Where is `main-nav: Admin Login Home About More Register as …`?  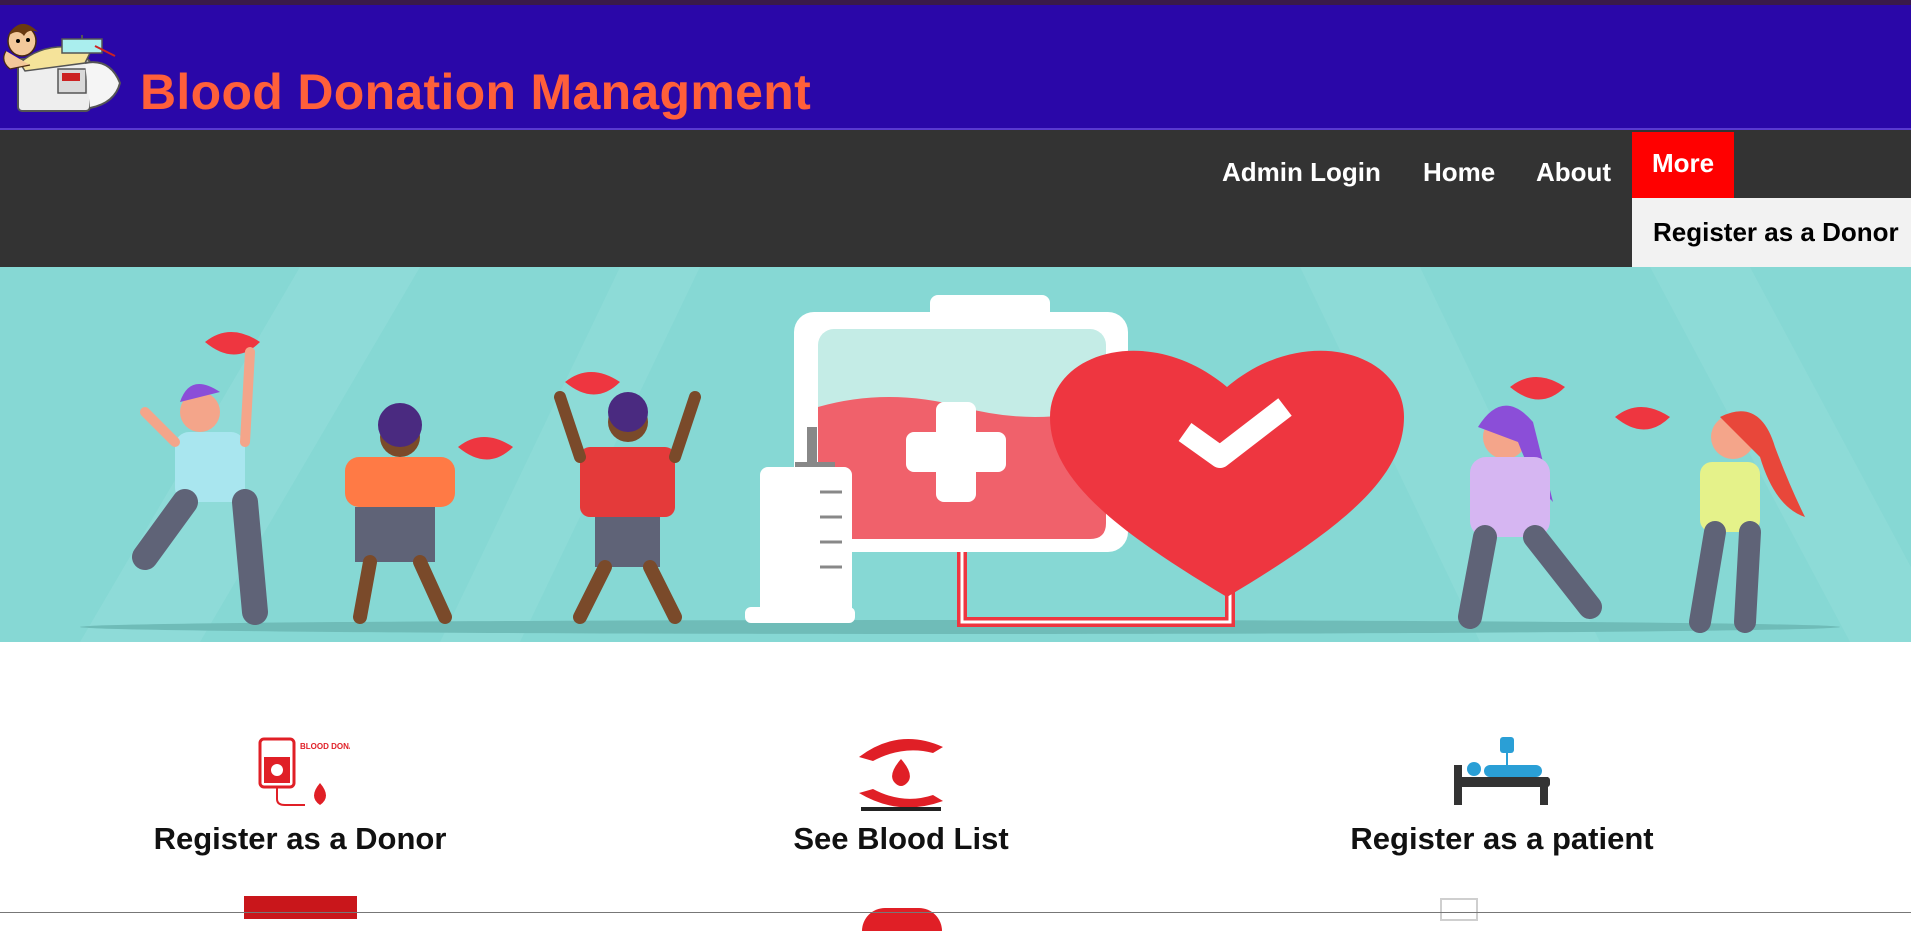 main-nav: Admin Login Home About More Register as … is located at coordinates (955, 198).